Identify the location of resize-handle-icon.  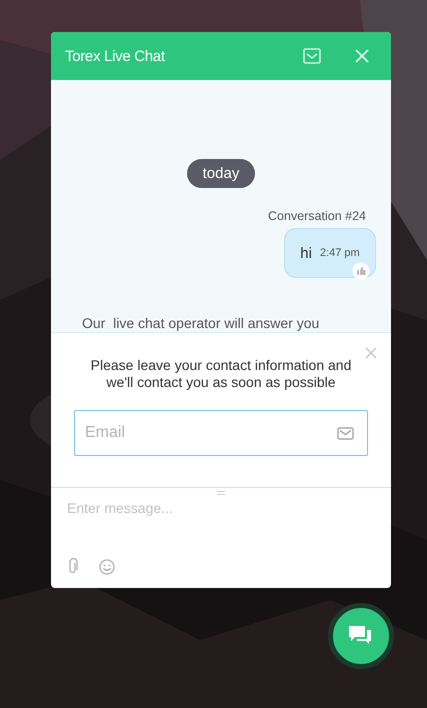
(221, 493).